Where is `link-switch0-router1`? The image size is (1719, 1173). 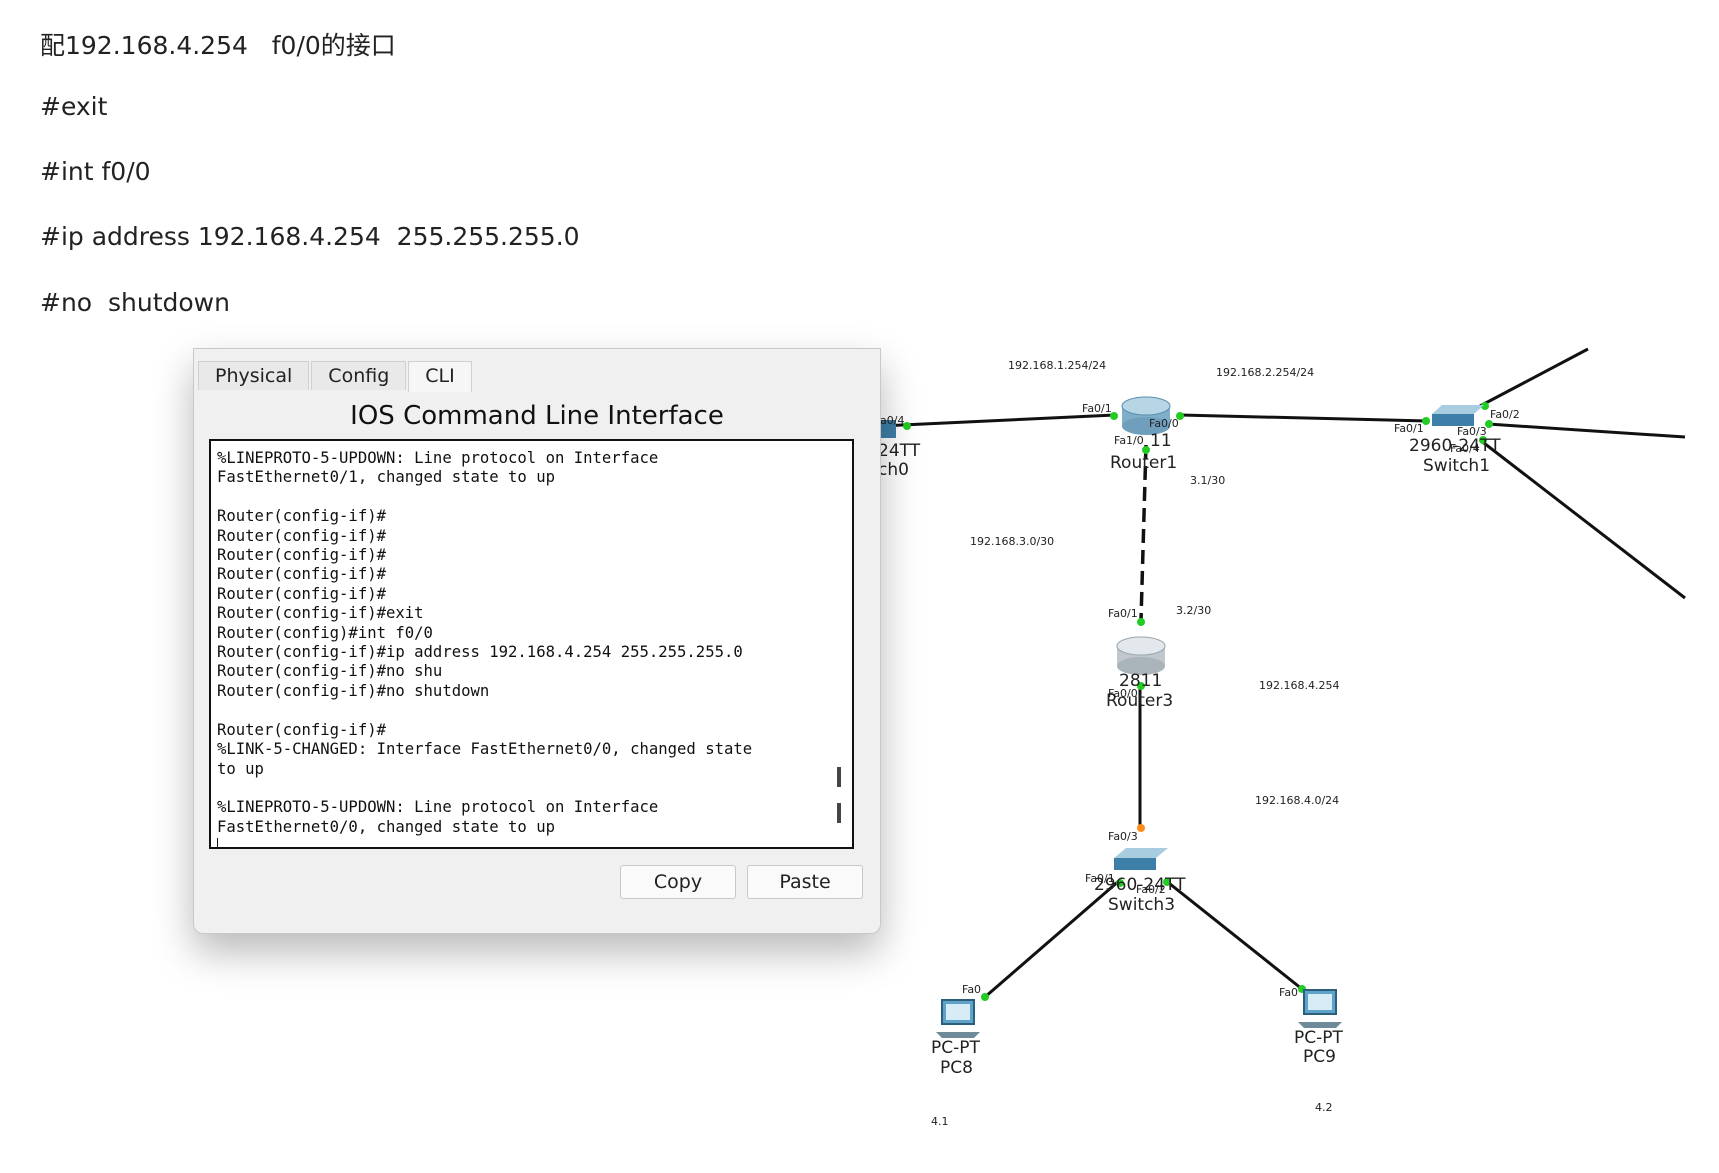
link-switch0-router1 is located at coordinates (997, 420).